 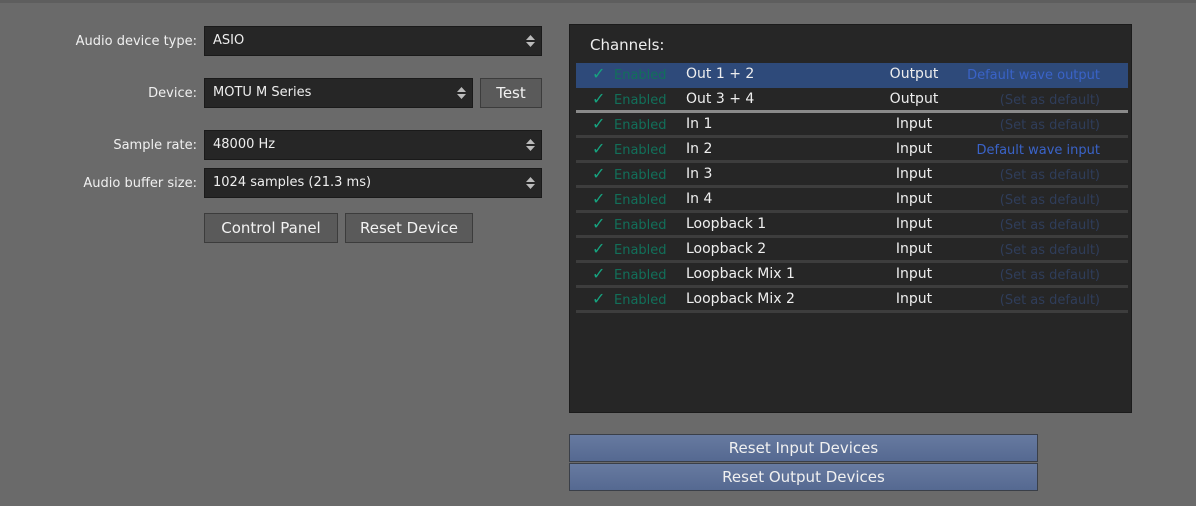 What do you see at coordinates (598, 1) in the screenshot?
I see `top-border` at bounding box center [598, 1].